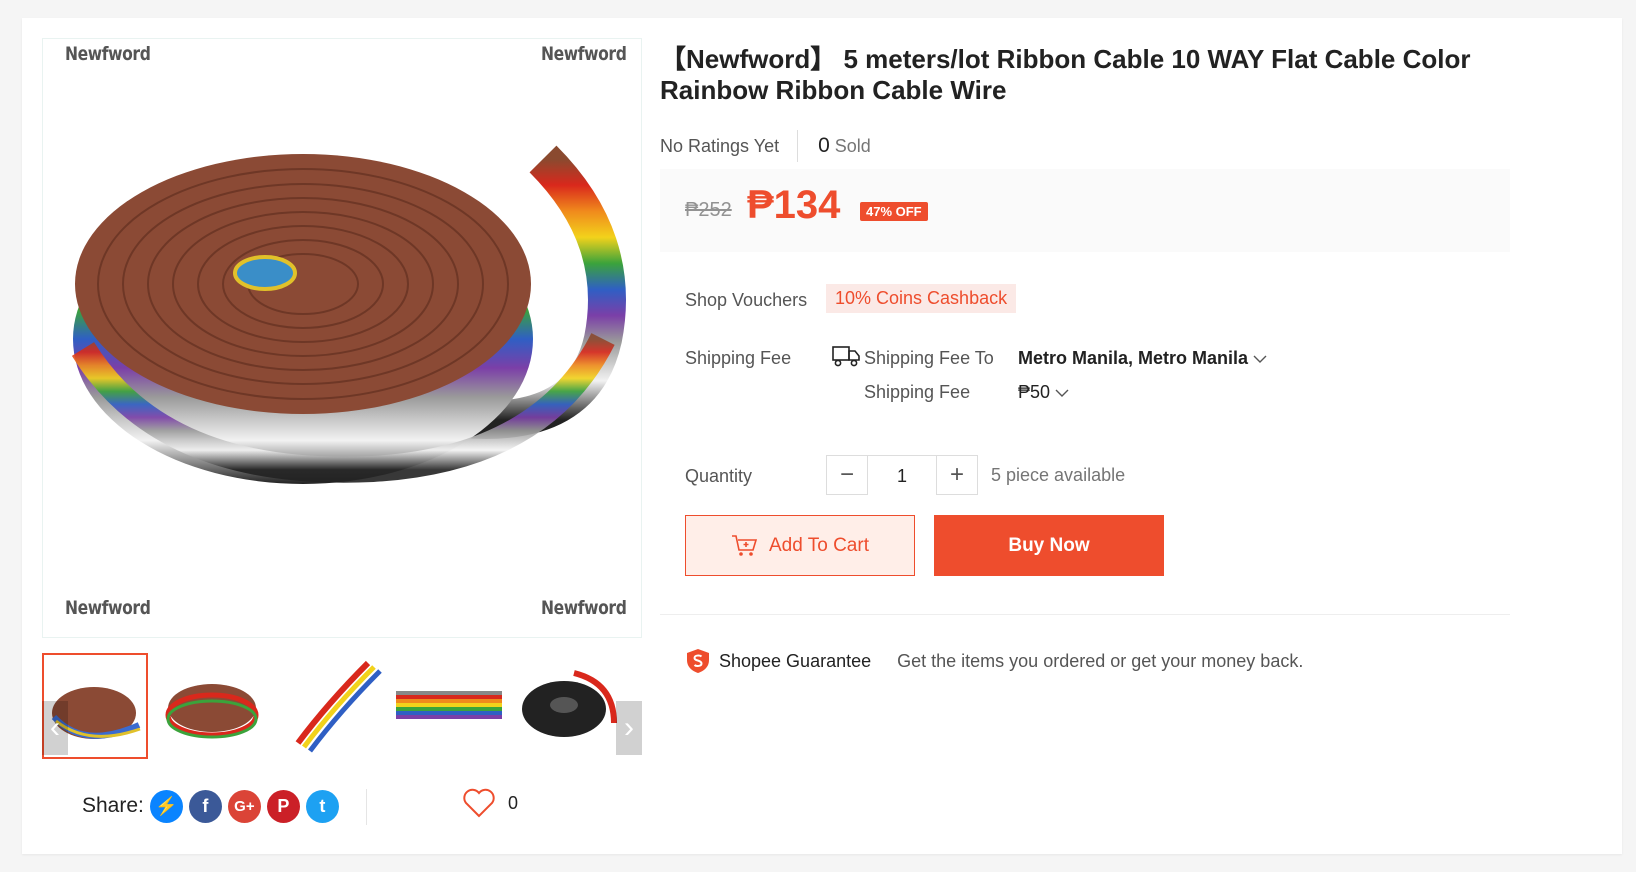 Image resolution: width=1636 pixels, height=872 pixels. I want to click on buy-now-button: Buy Now, so click(1049, 545).